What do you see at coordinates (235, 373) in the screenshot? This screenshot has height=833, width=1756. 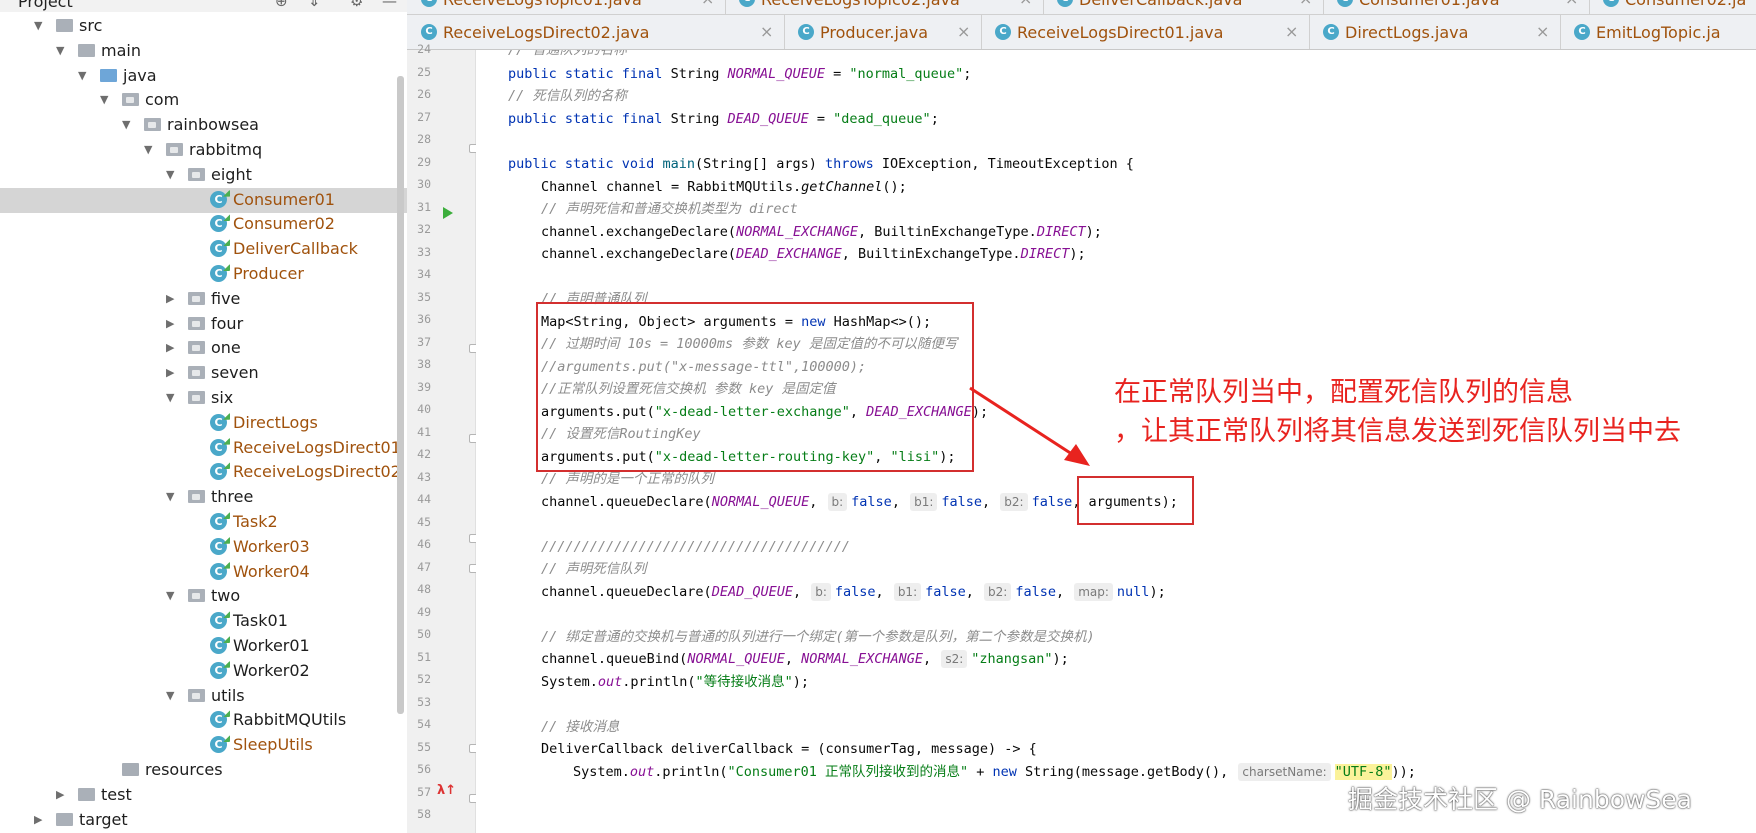 I see `tree-item-label: seven` at bounding box center [235, 373].